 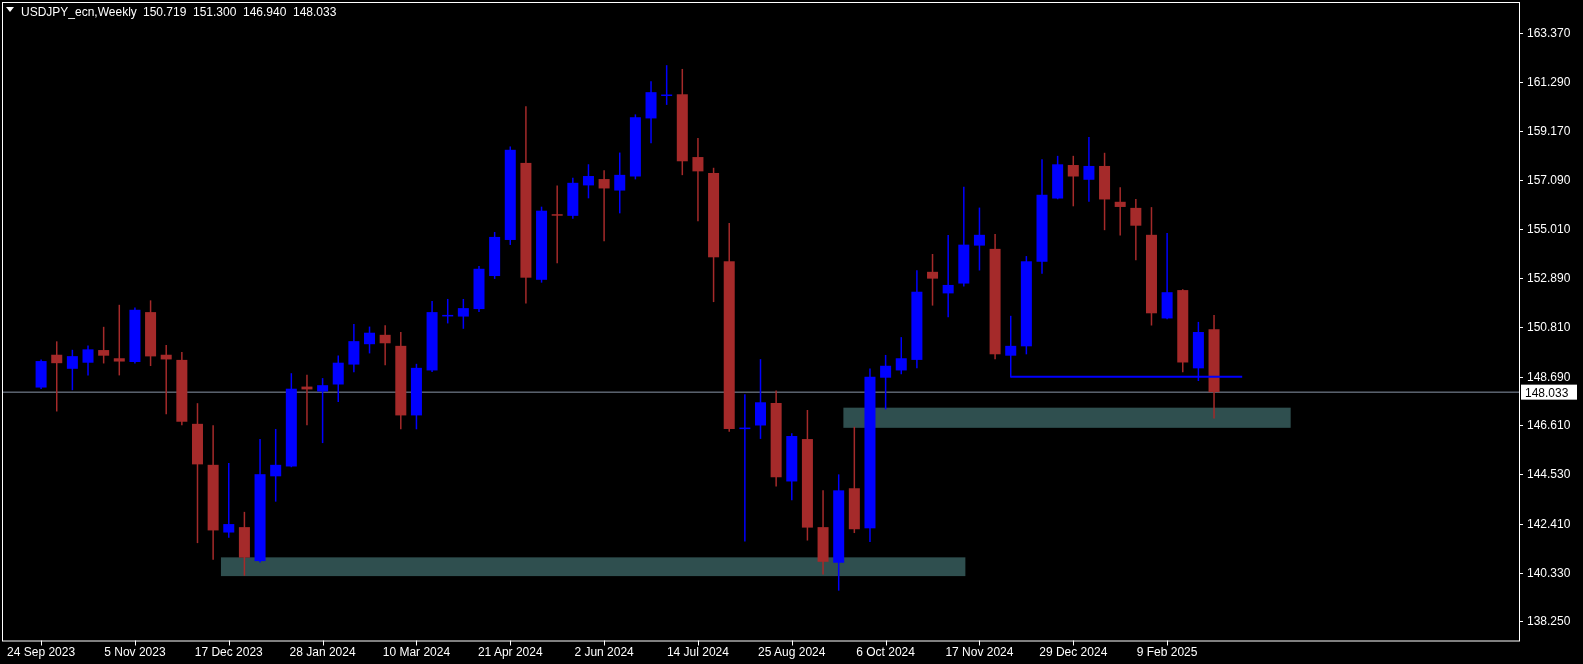 I want to click on axis-label: 159.170, so click(x=1549, y=131).